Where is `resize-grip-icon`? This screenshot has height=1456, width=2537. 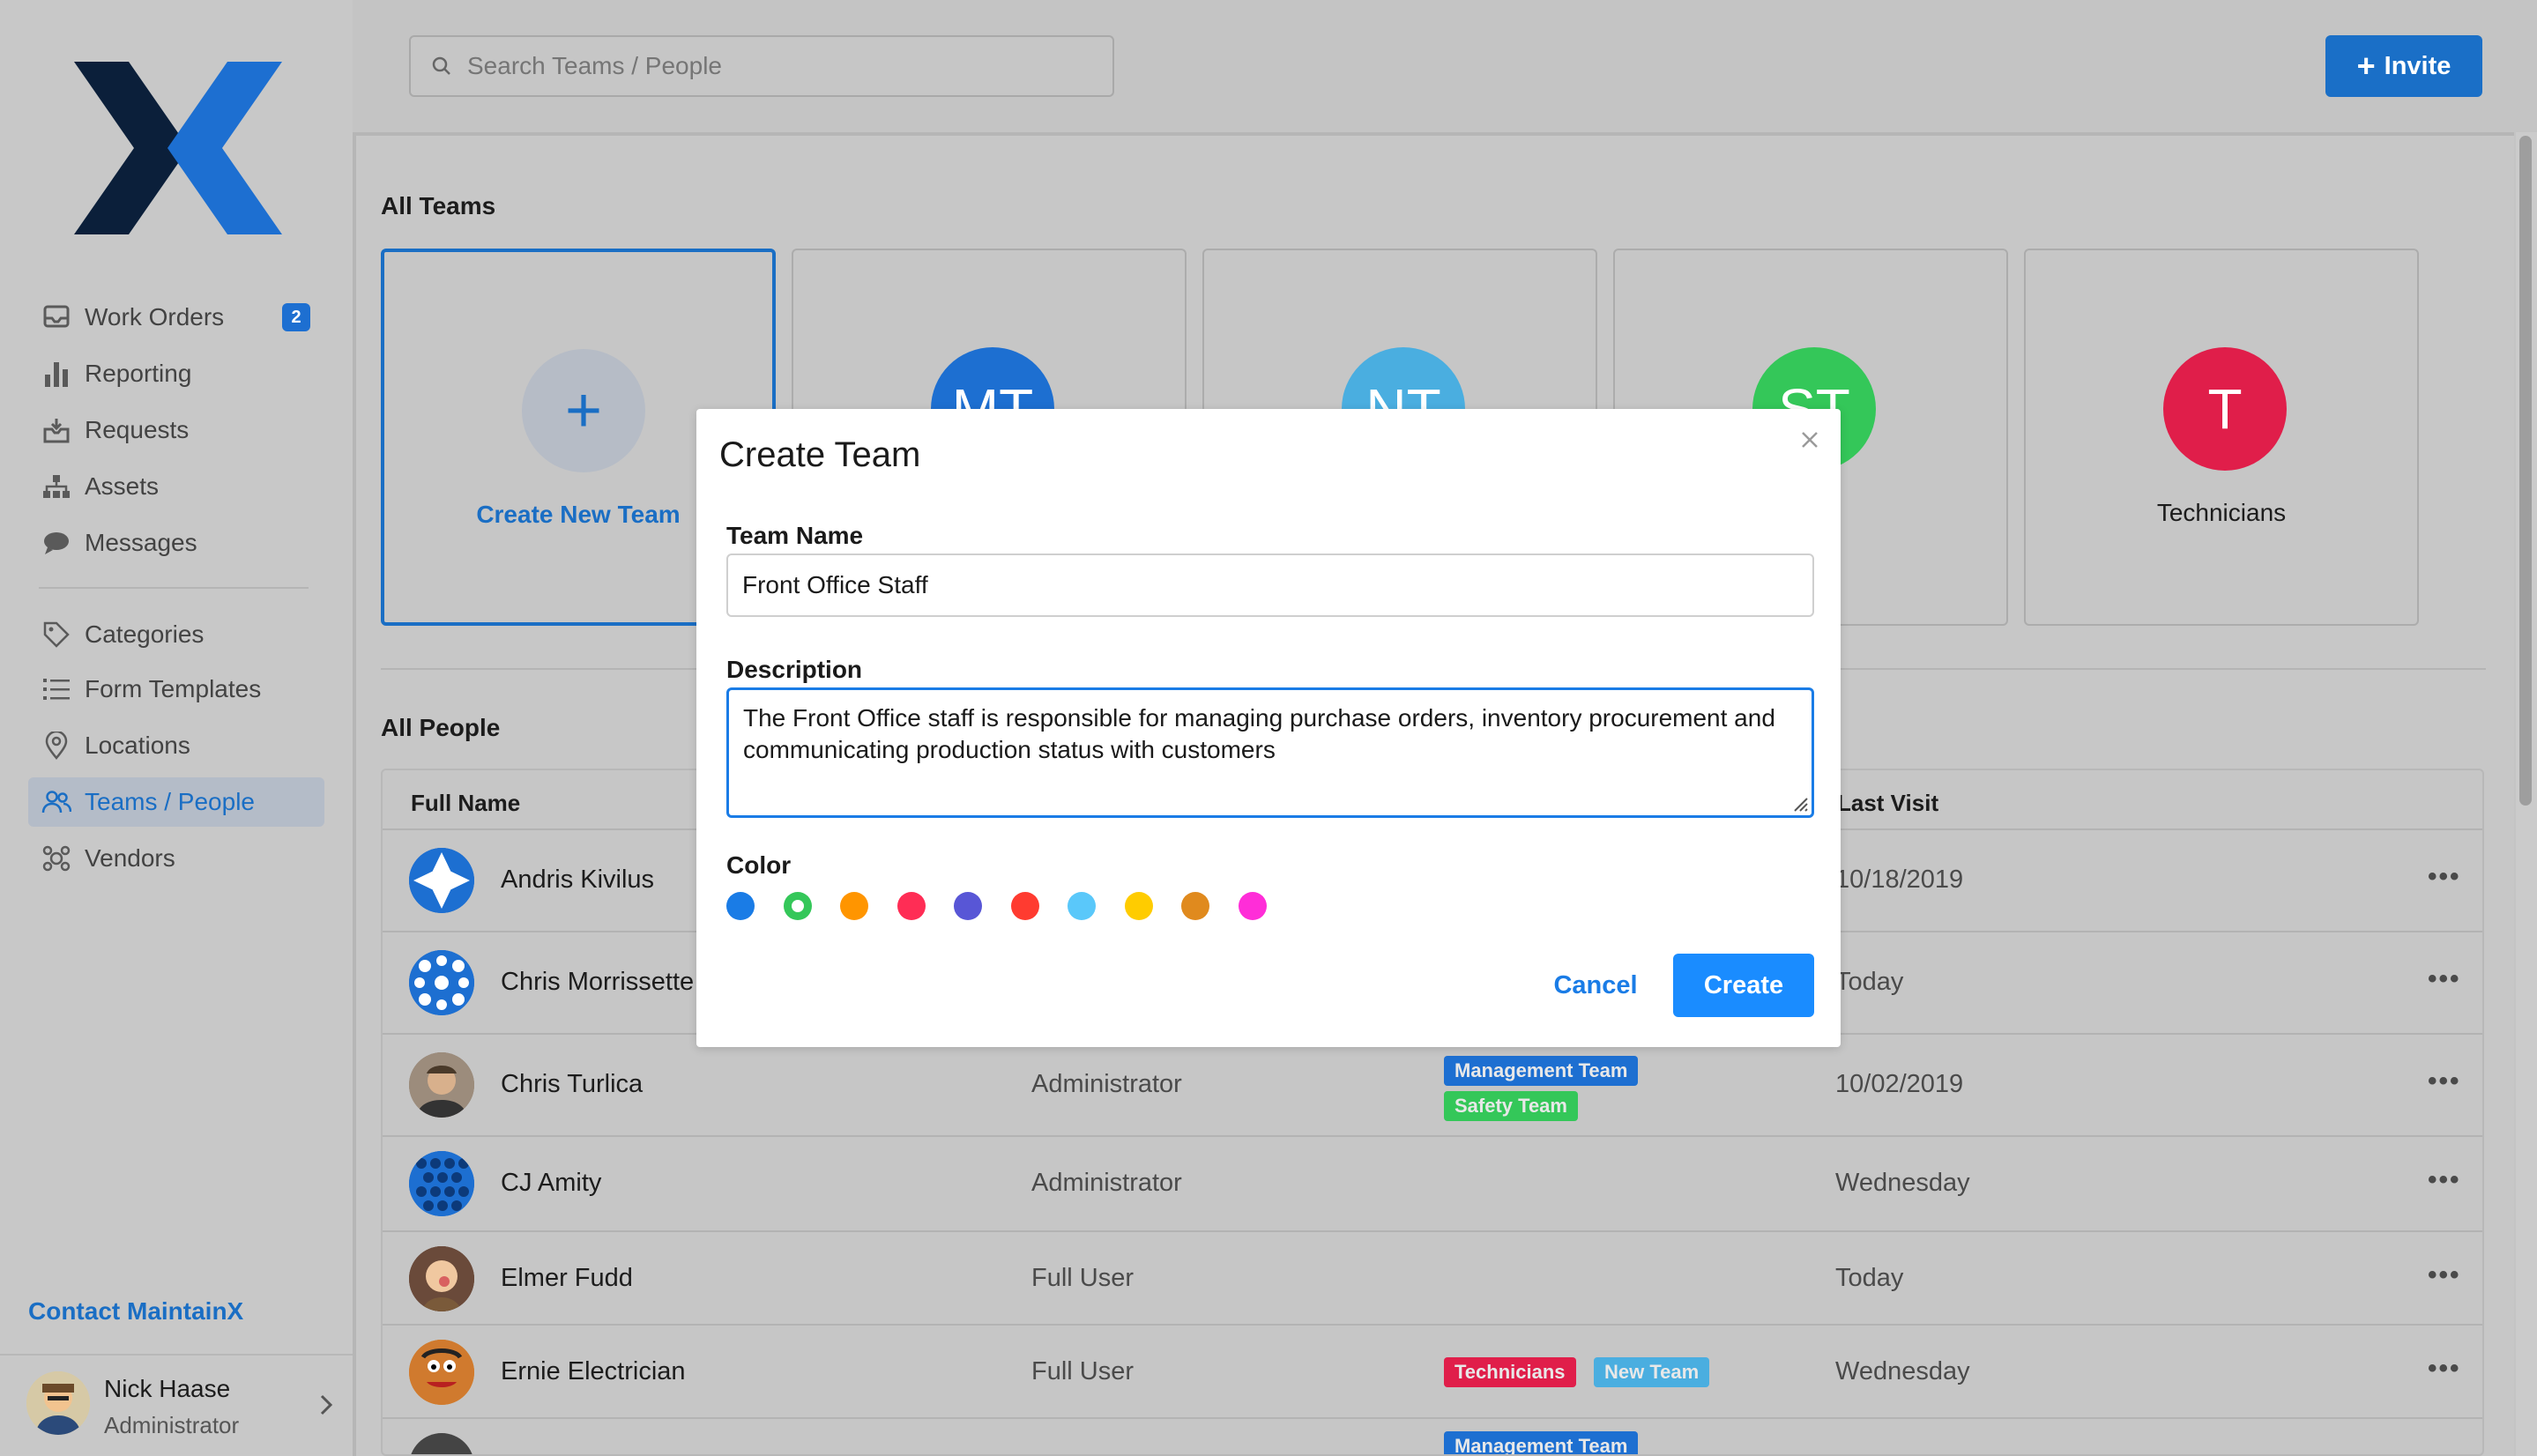 resize-grip-icon is located at coordinates (1799, 803).